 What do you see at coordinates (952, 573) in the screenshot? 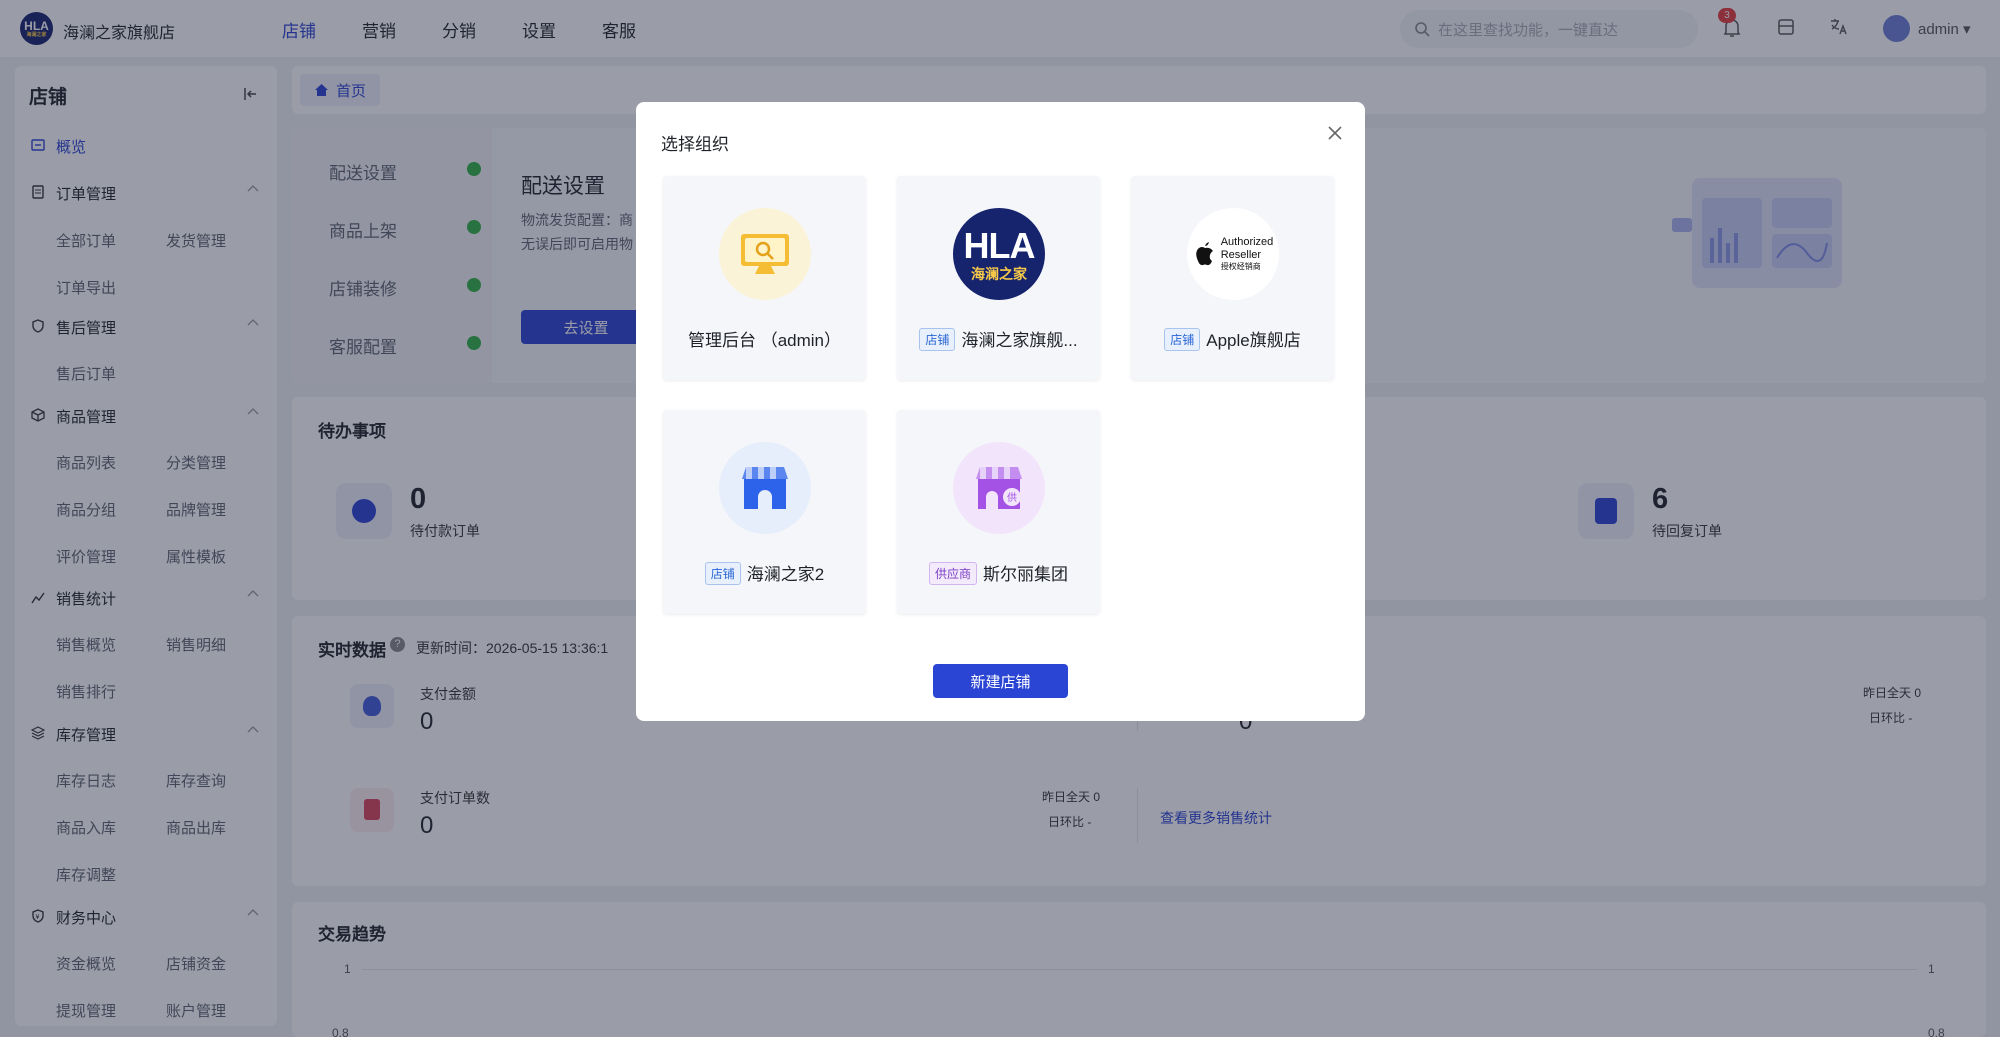
I see `supplier-tag: 供应商` at bounding box center [952, 573].